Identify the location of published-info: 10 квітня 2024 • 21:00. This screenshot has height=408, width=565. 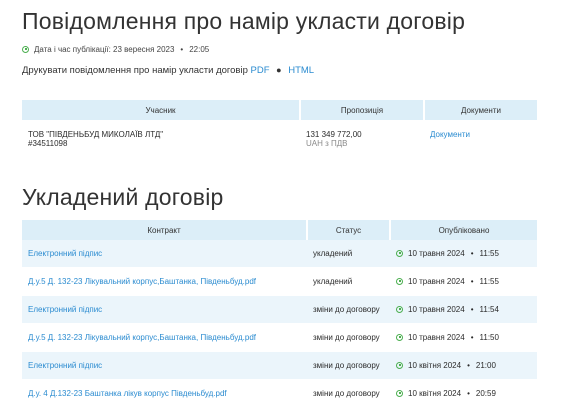
(463, 365).